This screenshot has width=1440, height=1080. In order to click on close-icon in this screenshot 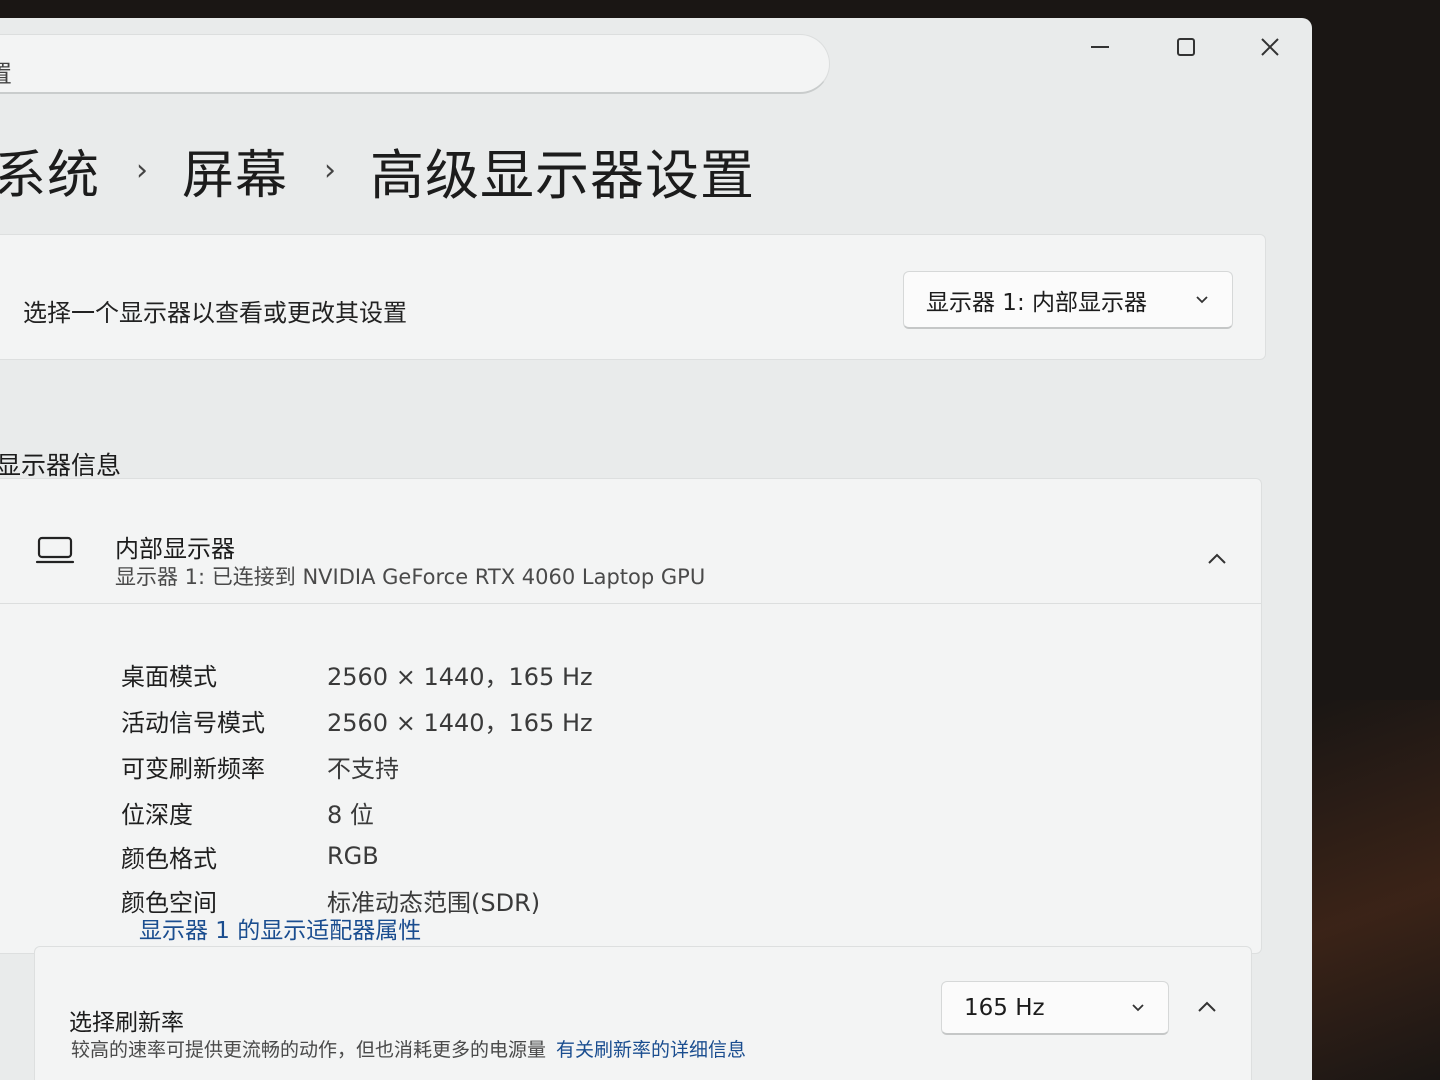, I will do `click(1270, 47)`.